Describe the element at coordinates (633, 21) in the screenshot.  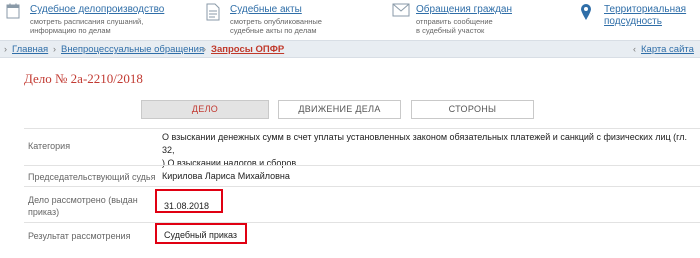
I see `nav-link-line: подсудность` at that location.